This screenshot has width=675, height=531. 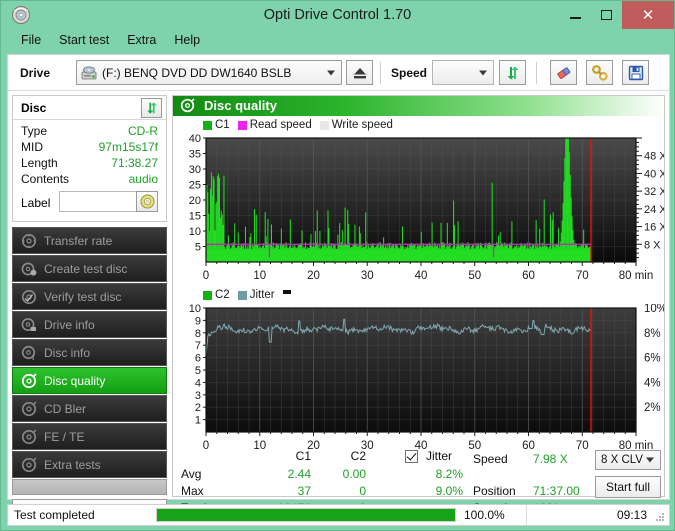 What do you see at coordinates (84, 40) in the screenshot?
I see `menu-start-test: Start test` at bounding box center [84, 40].